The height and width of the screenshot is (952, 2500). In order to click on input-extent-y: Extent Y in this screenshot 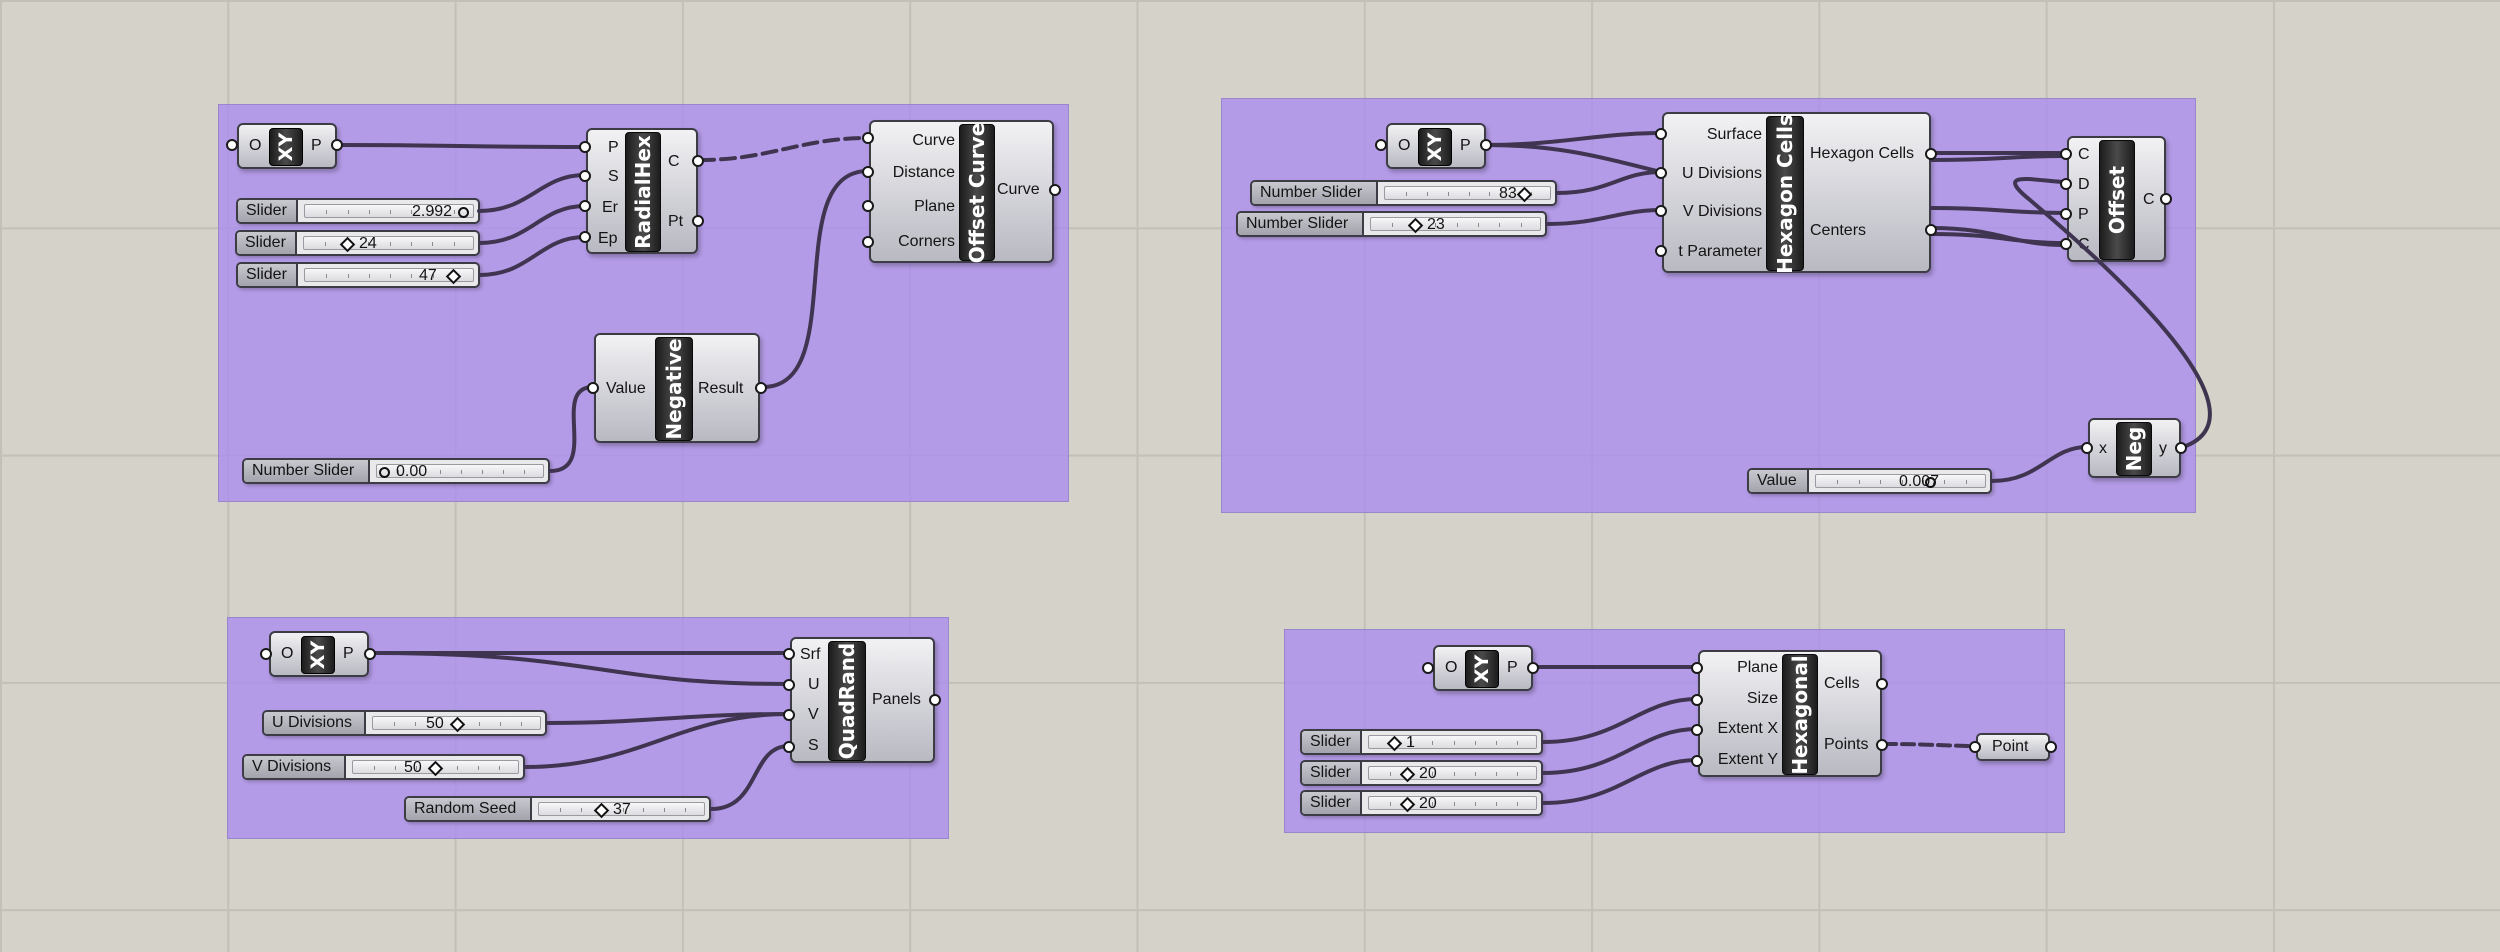, I will do `click(1747, 759)`.